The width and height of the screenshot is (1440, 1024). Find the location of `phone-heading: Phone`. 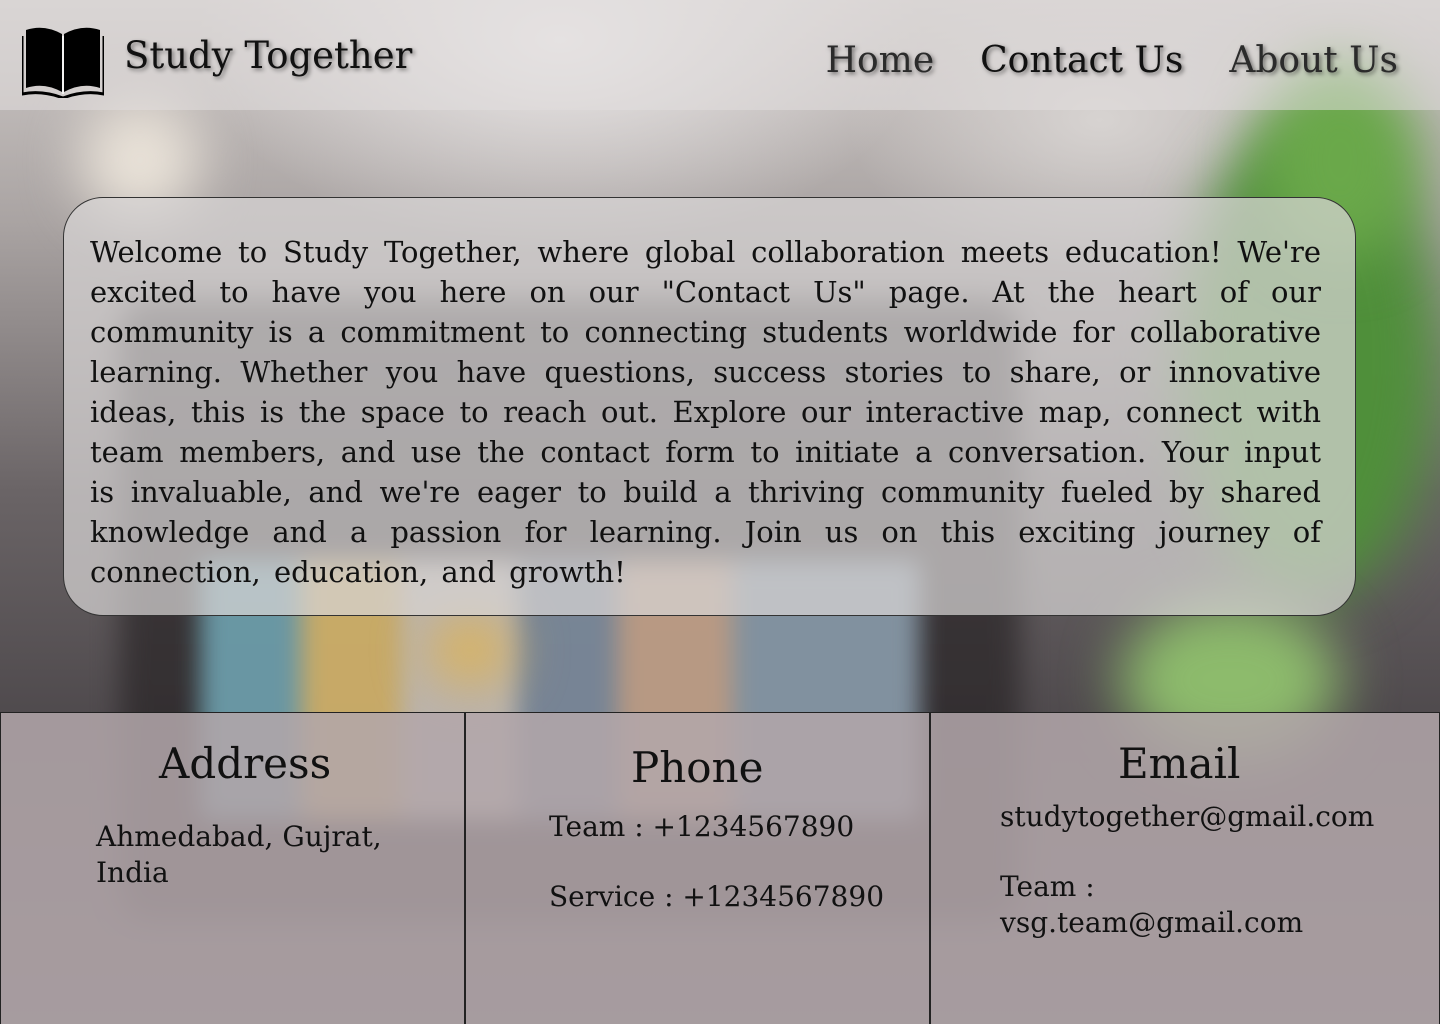

phone-heading: Phone is located at coordinates (697, 767).